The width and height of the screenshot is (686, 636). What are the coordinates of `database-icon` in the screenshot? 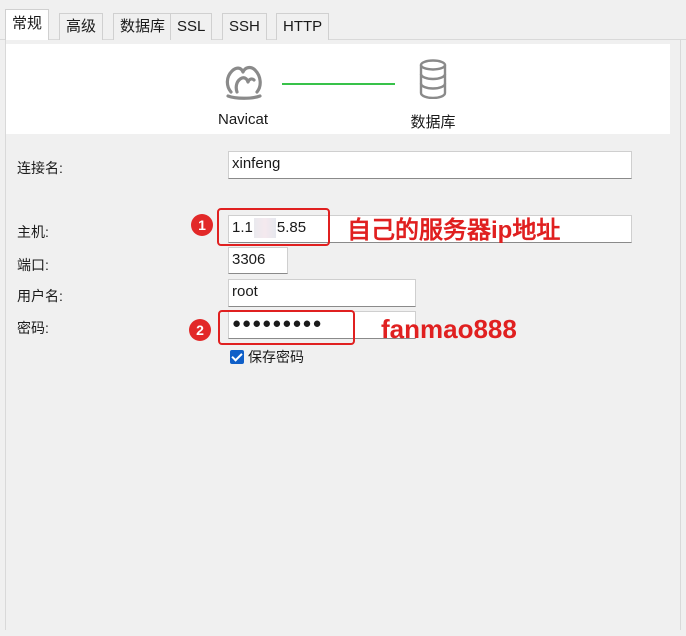 It's located at (433, 79).